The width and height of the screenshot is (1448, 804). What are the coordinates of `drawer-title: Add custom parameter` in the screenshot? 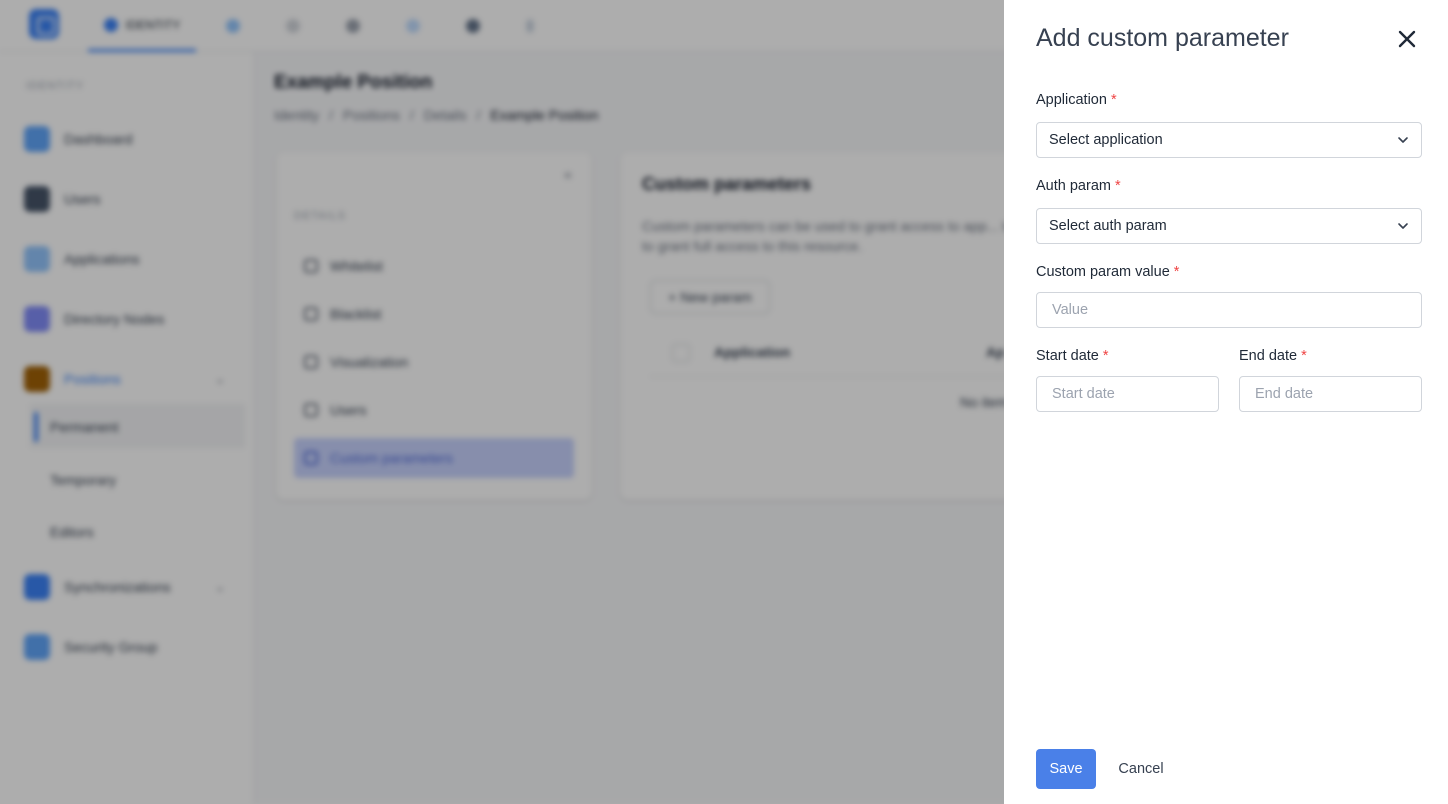 It's located at (1162, 38).